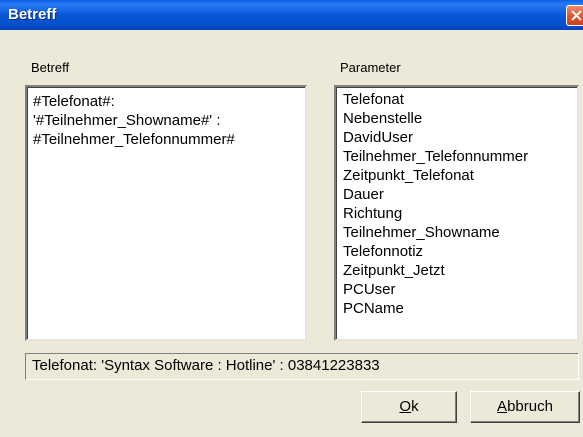  Describe the element at coordinates (435, 99) in the screenshot. I see `parameter-item: Telefonat` at that location.